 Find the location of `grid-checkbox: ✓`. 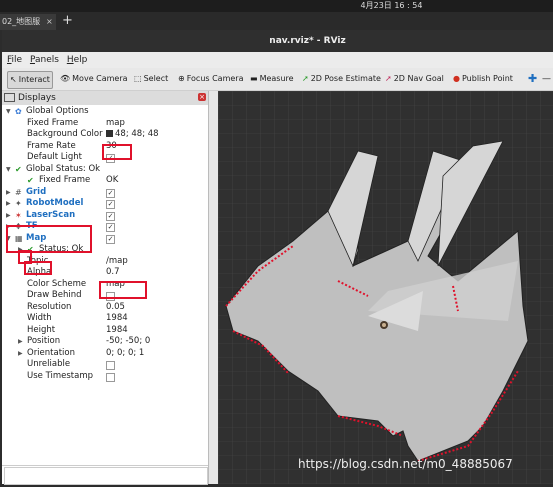

grid-checkbox: ✓ is located at coordinates (110, 193).